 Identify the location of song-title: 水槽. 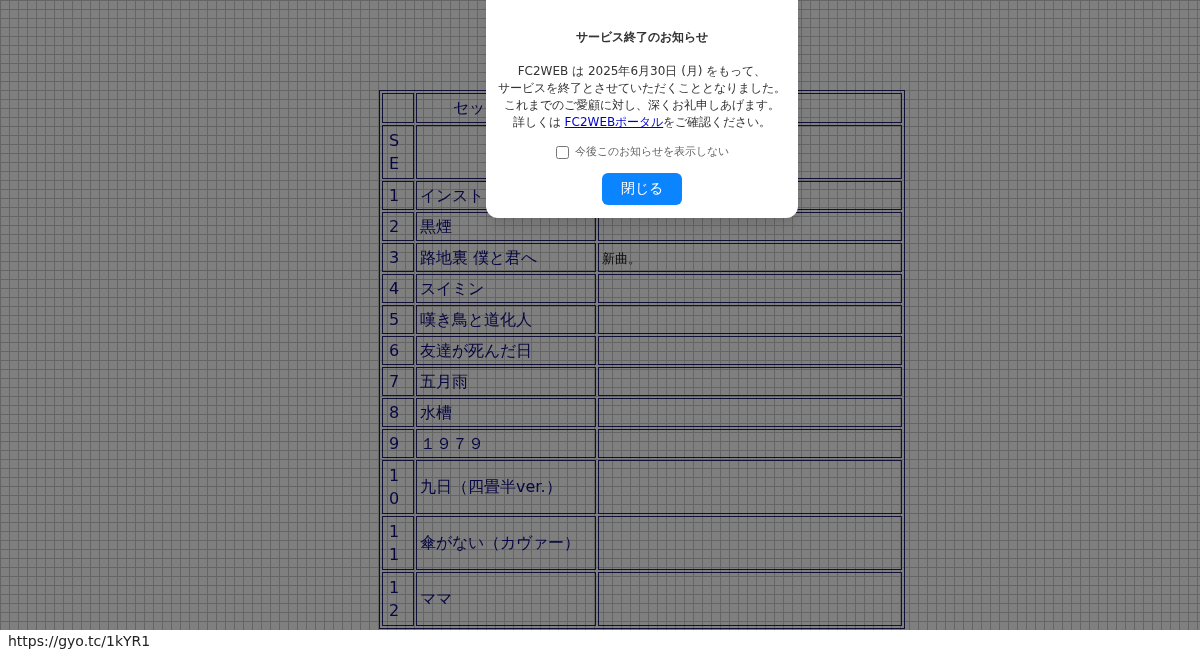
(436, 412).